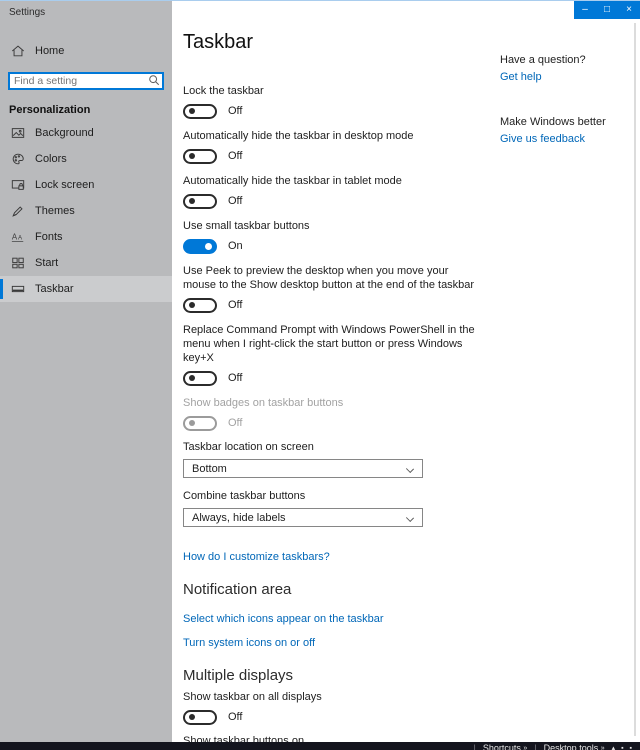 The height and width of the screenshot is (750, 640). I want to click on start-icon, so click(18, 263).